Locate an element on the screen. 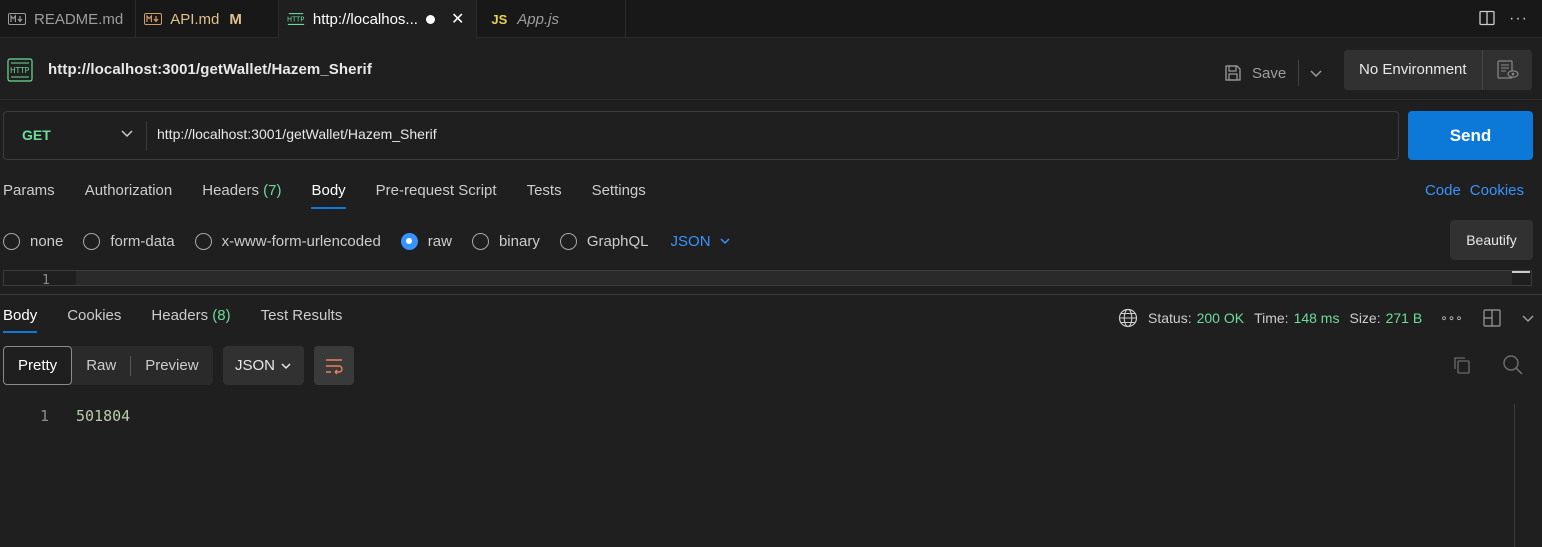 The width and height of the screenshot is (1542, 547). raw-button: Raw is located at coordinates (101, 365).